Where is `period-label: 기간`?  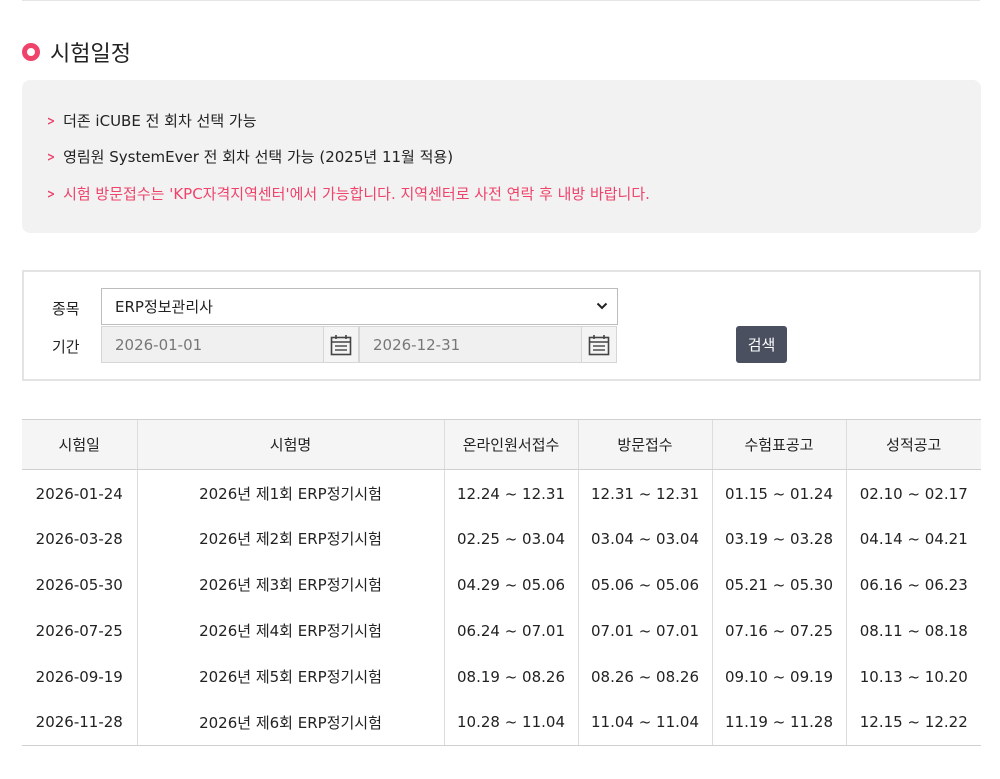 period-label: 기간 is located at coordinates (66, 347).